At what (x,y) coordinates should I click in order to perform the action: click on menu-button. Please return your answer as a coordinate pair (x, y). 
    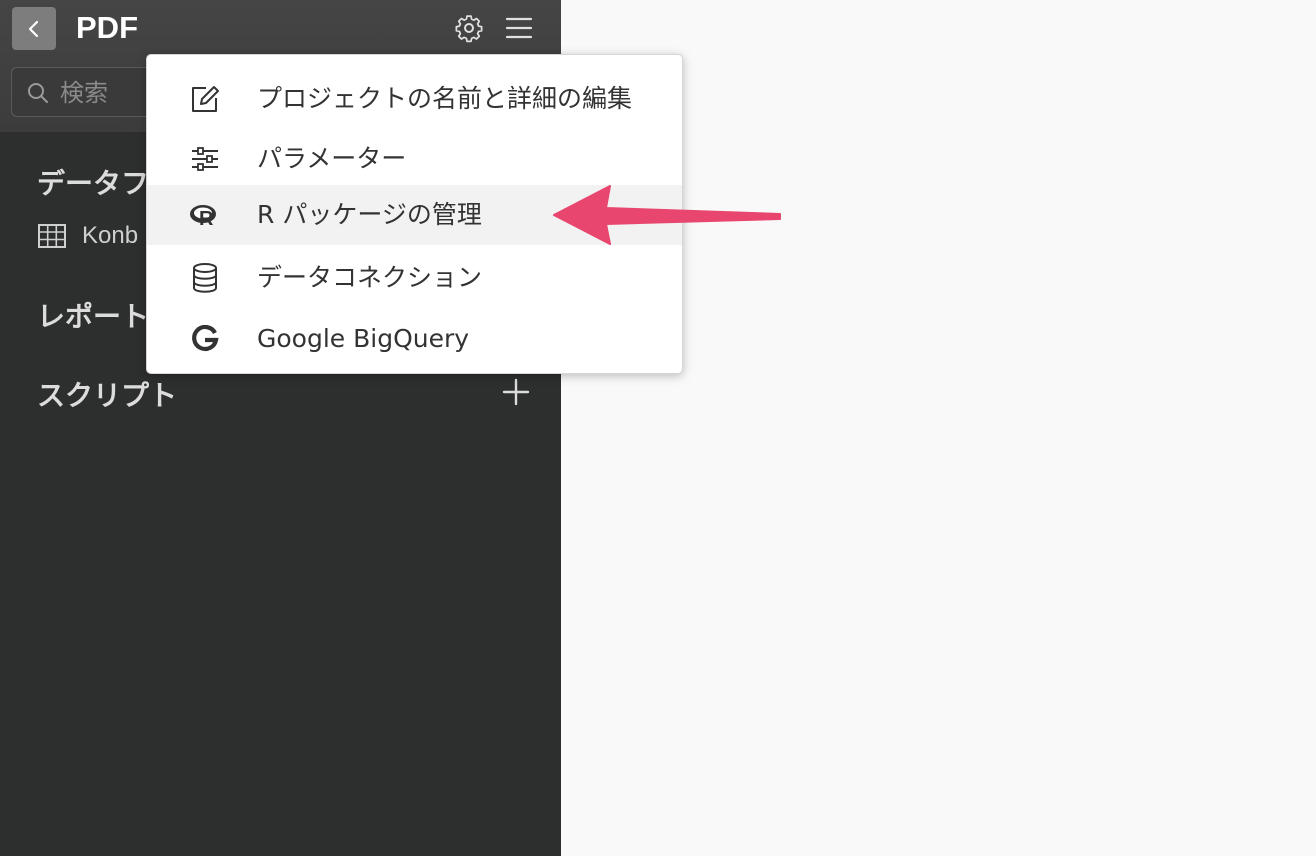
    Looking at the image, I should click on (519, 28).